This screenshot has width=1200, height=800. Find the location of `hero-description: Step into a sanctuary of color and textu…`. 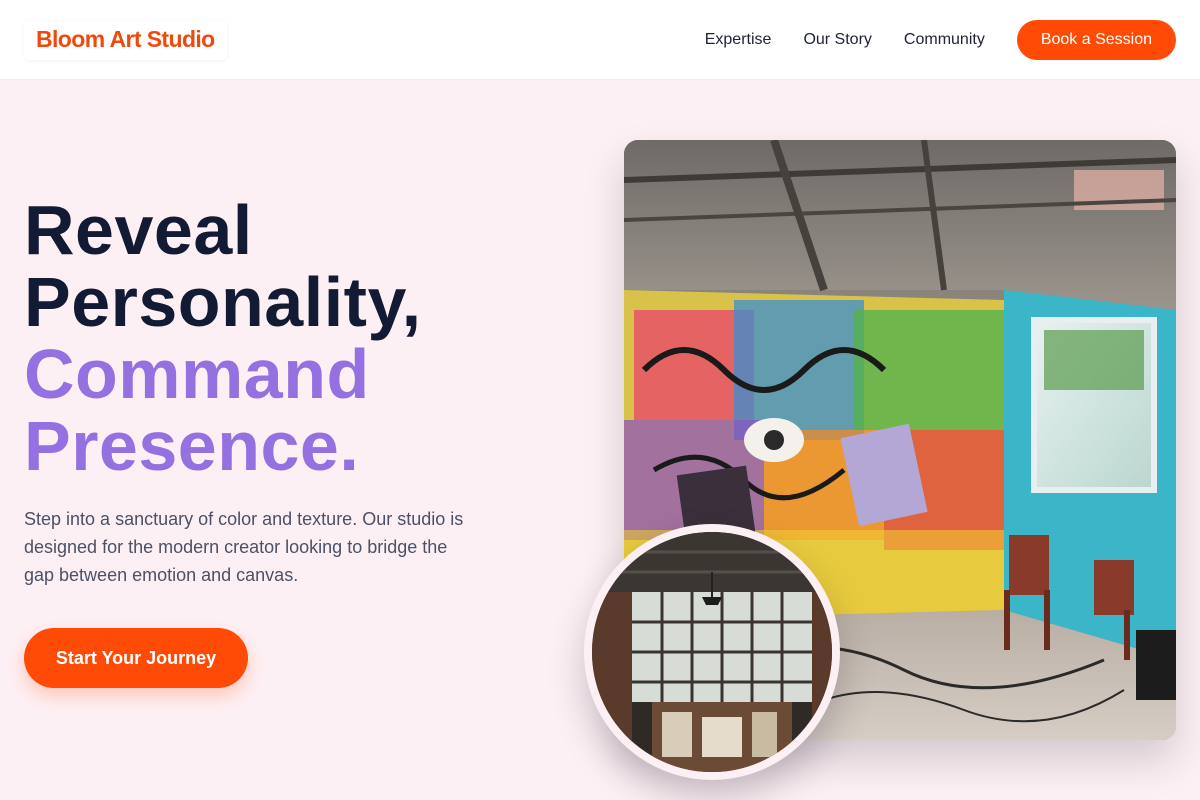

hero-description: Step into a sanctuary of color and textu… is located at coordinates (244, 547).